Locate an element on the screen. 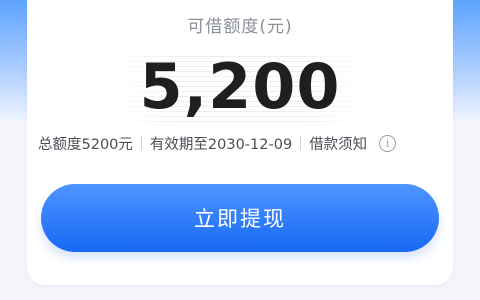 This screenshot has height=300, width=480. available-amount: 5,200 is located at coordinates (240, 86).